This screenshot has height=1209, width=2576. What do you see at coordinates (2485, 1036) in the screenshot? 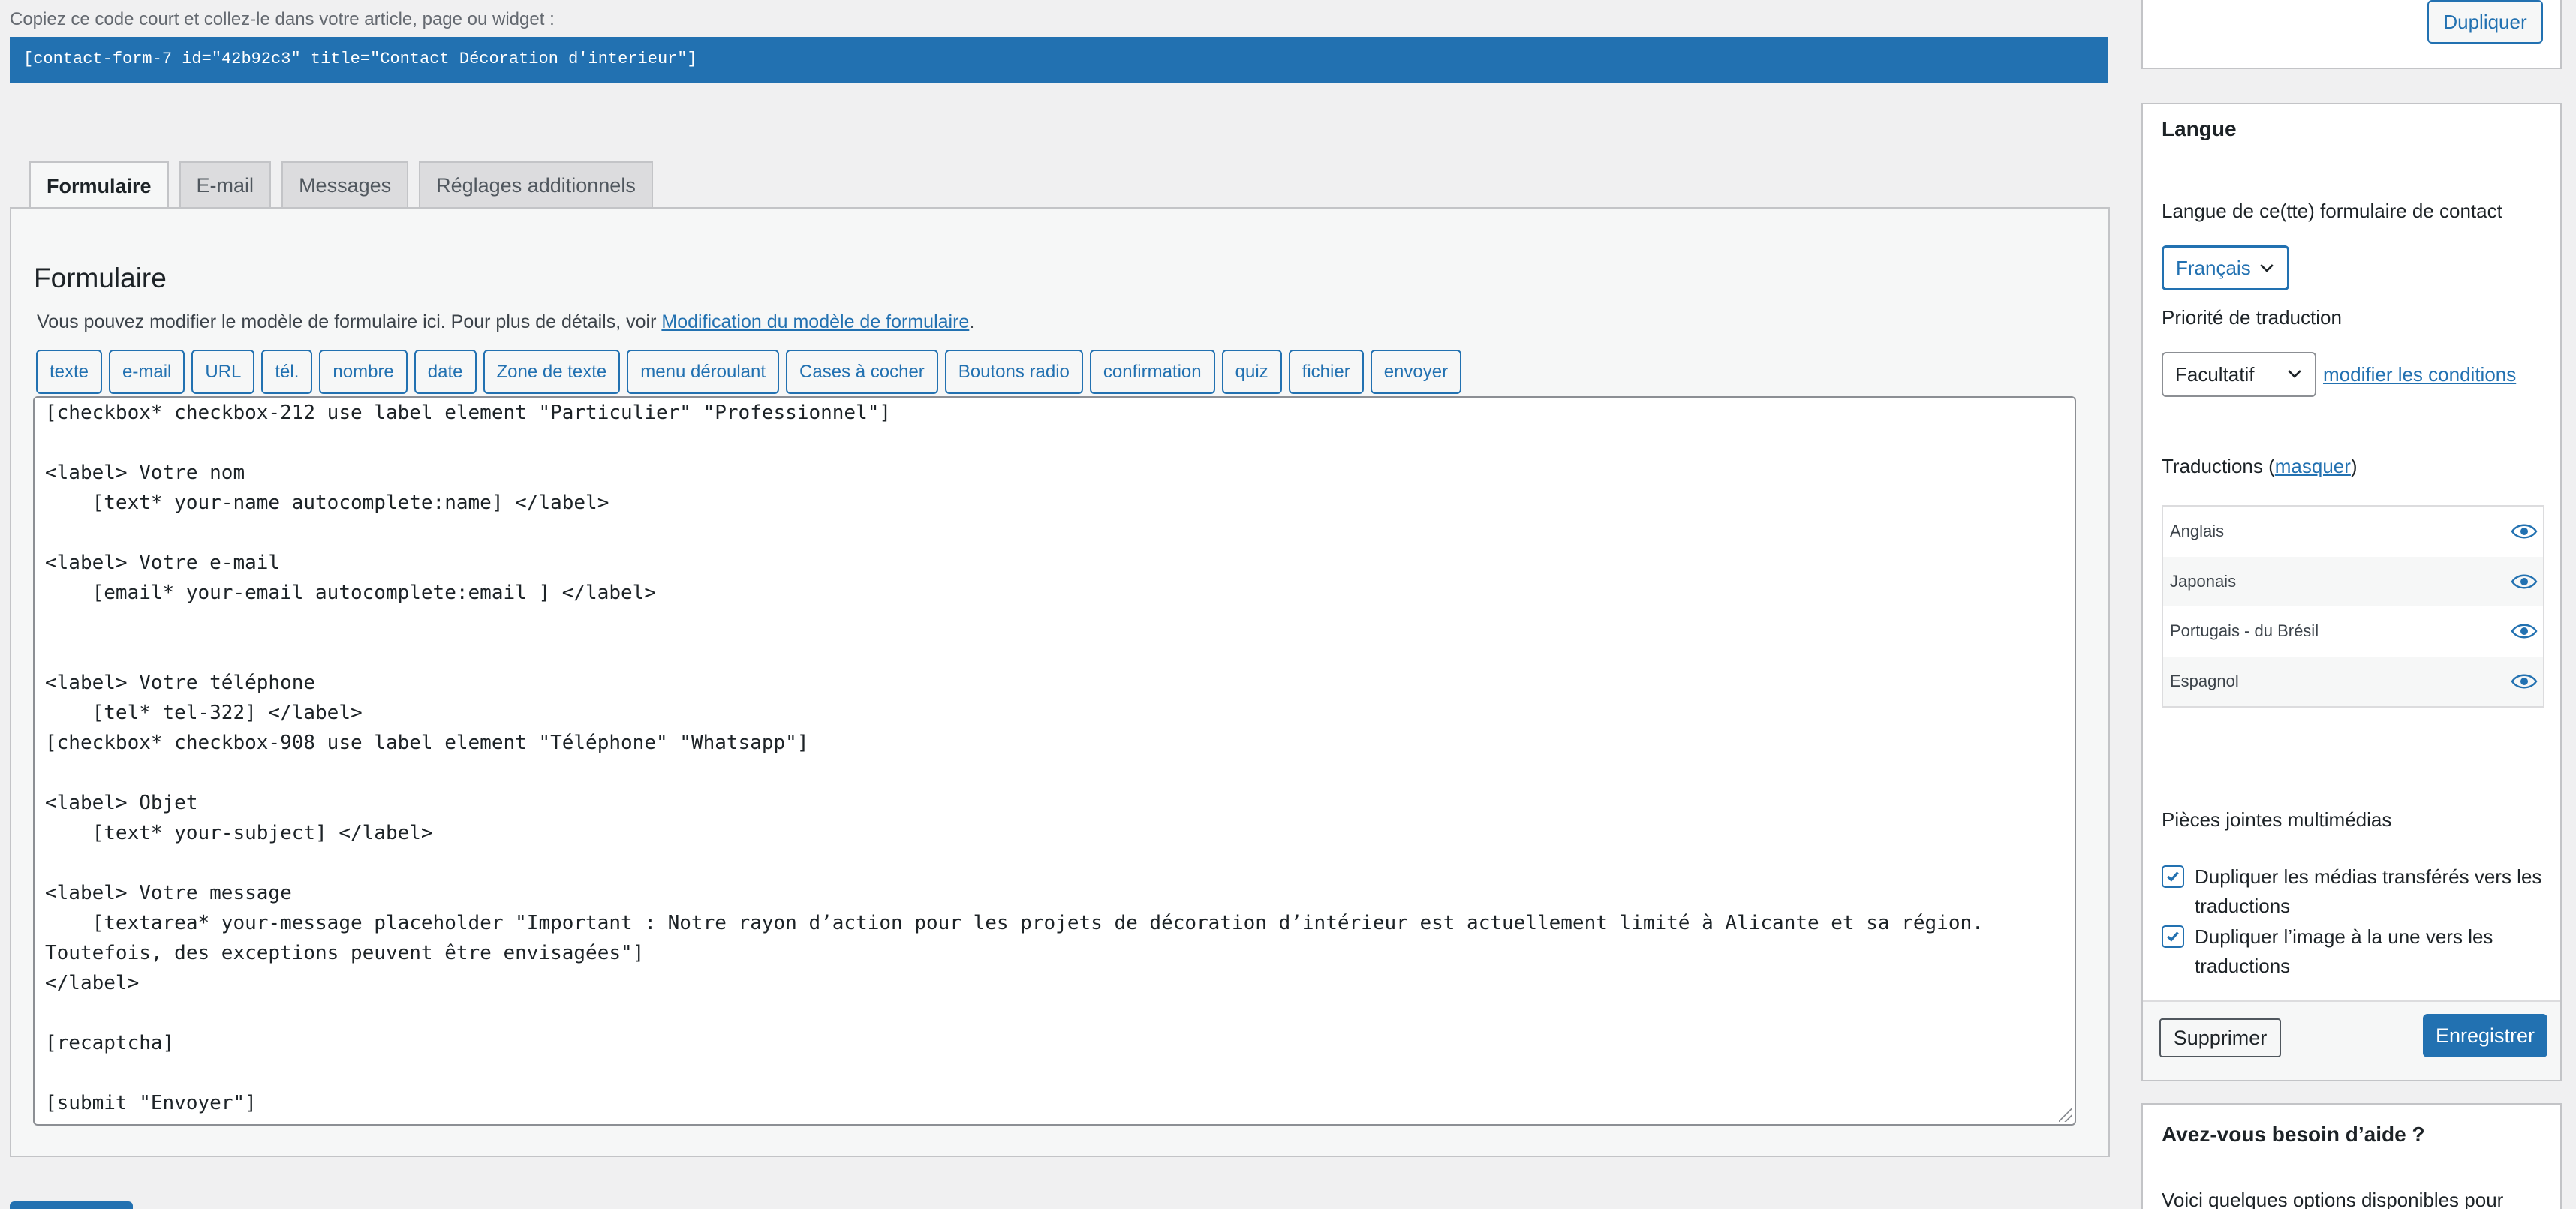
I see `save-button: Enregistrer` at bounding box center [2485, 1036].